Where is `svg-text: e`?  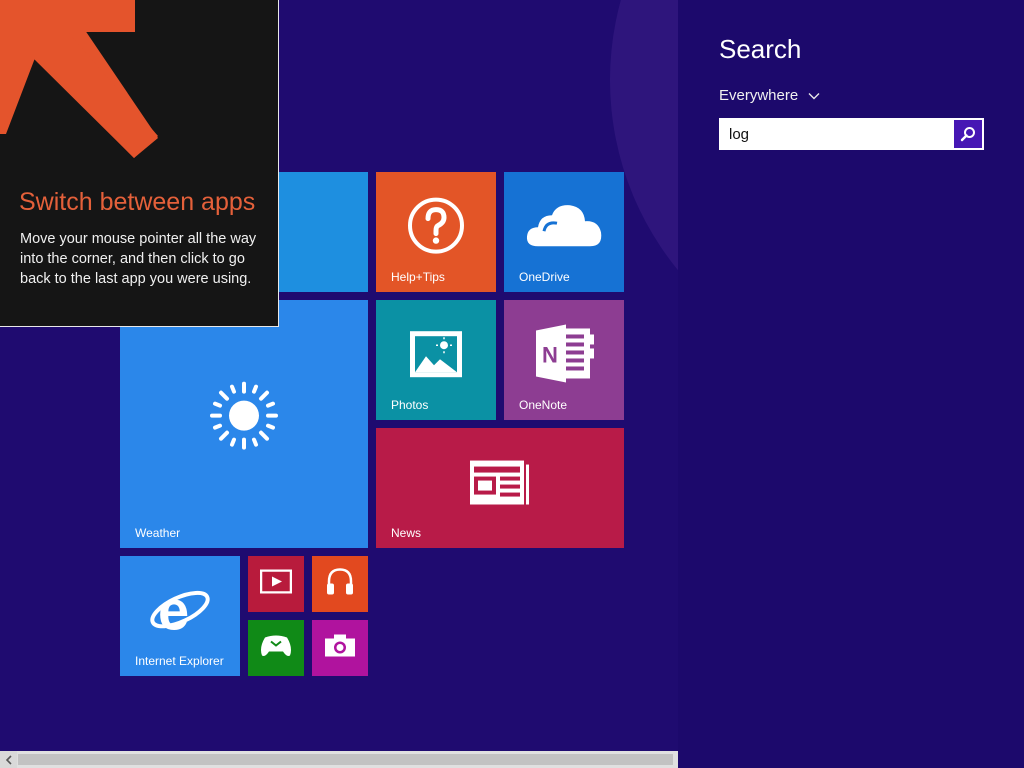
svg-text: e is located at coordinates (173, 610).